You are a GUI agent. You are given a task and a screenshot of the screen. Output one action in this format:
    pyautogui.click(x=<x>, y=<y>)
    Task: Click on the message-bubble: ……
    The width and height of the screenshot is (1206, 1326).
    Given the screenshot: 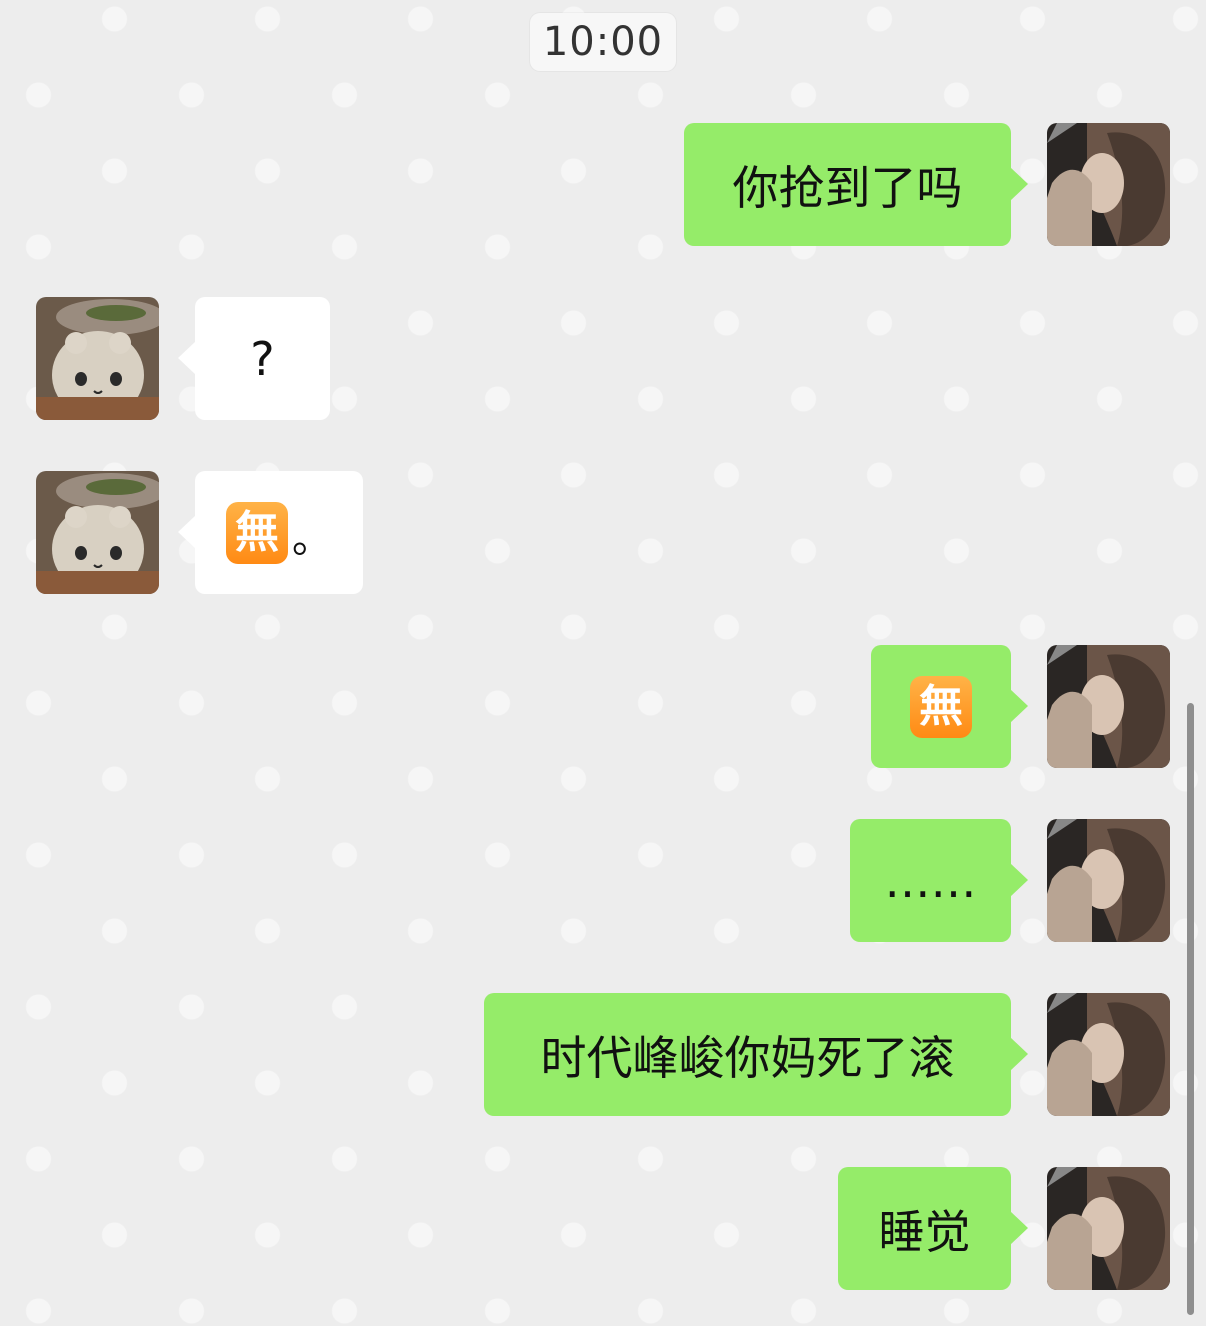 What is the action you would take?
    pyautogui.click(x=939, y=880)
    